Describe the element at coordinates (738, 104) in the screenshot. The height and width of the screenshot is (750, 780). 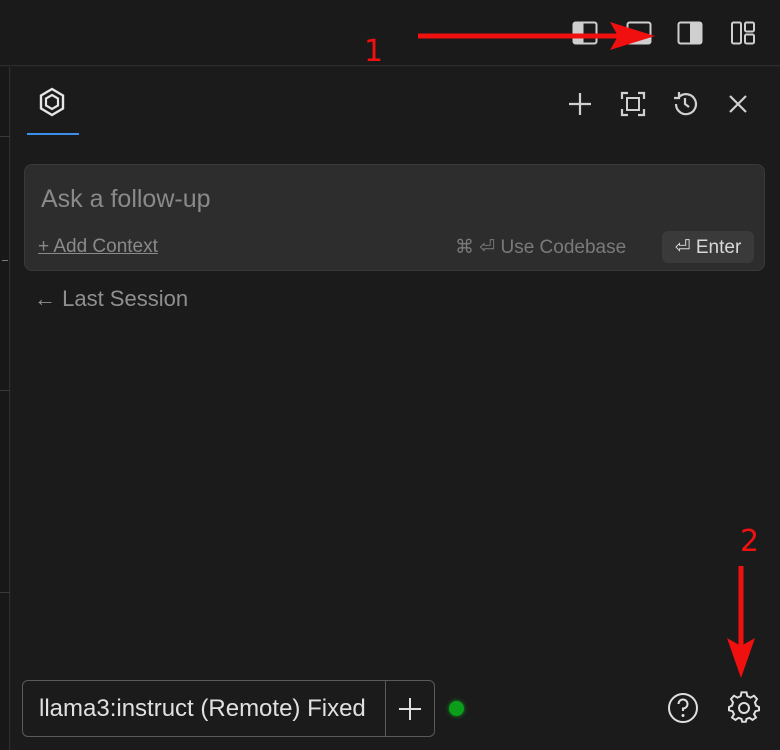
I see `close-icon` at that location.